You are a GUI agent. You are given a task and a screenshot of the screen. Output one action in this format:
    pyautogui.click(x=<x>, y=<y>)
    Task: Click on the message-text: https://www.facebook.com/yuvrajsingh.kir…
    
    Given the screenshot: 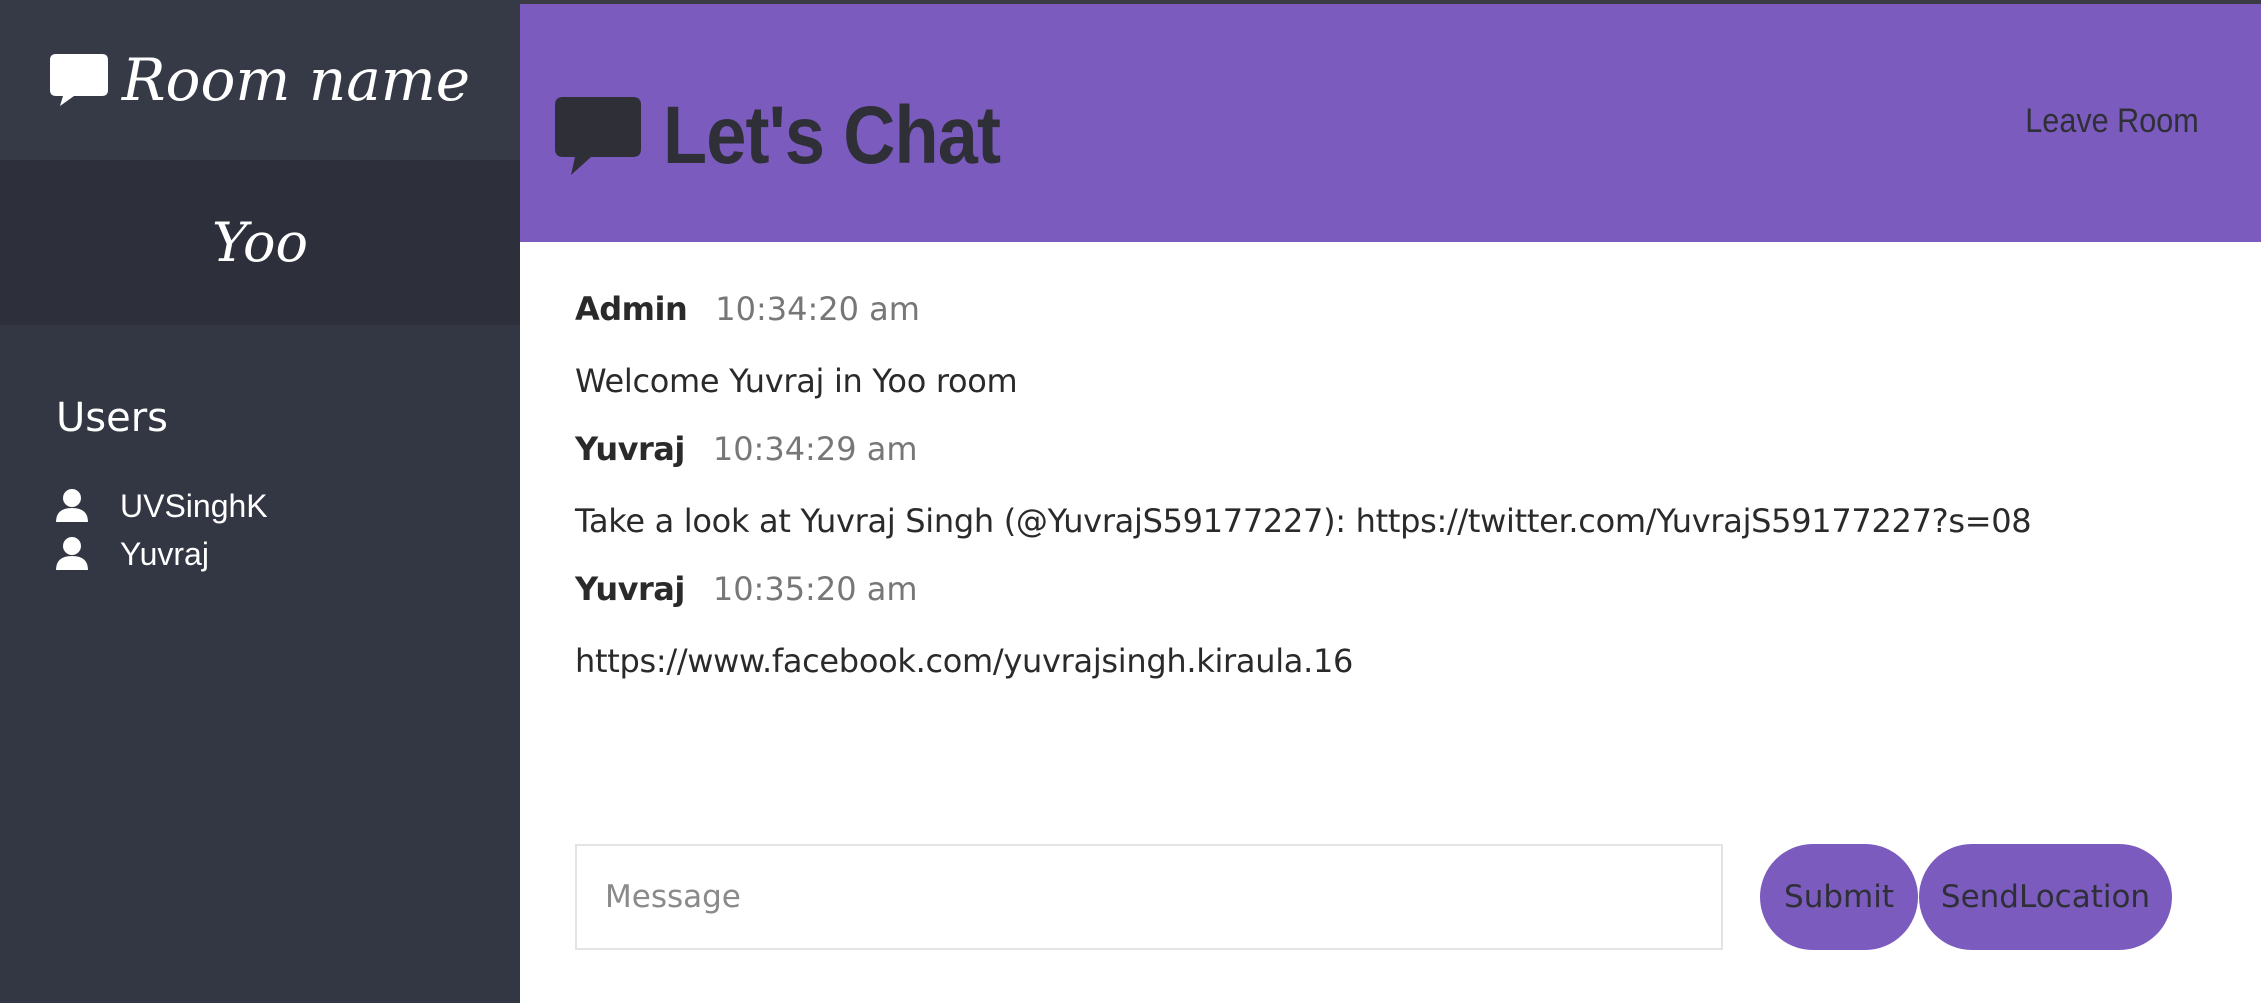 What is the action you would take?
    pyautogui.click(x=964, y=661)
    